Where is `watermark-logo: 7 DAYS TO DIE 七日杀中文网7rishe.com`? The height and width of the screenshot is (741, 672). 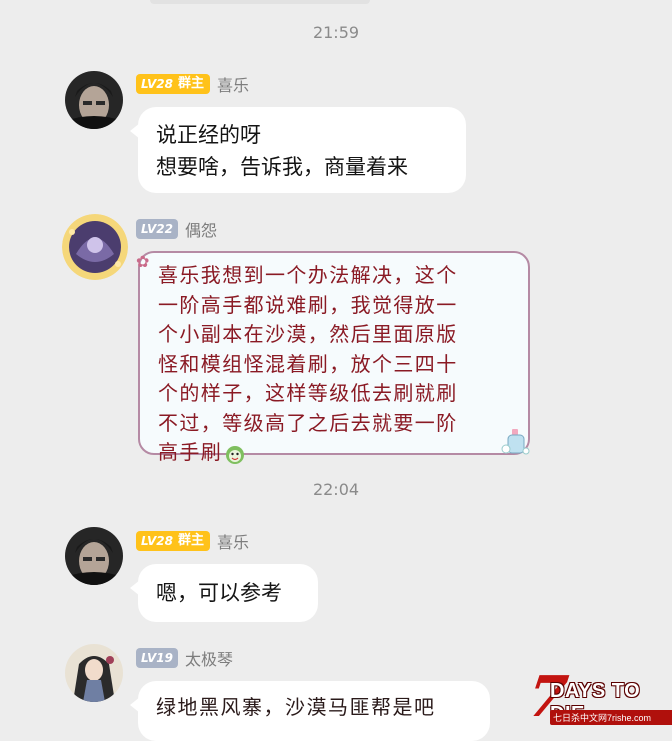 watermark-logo: 7 DAYS TO DIE 七日杀中文网7rishe.com is located at coordinates (597, 700).